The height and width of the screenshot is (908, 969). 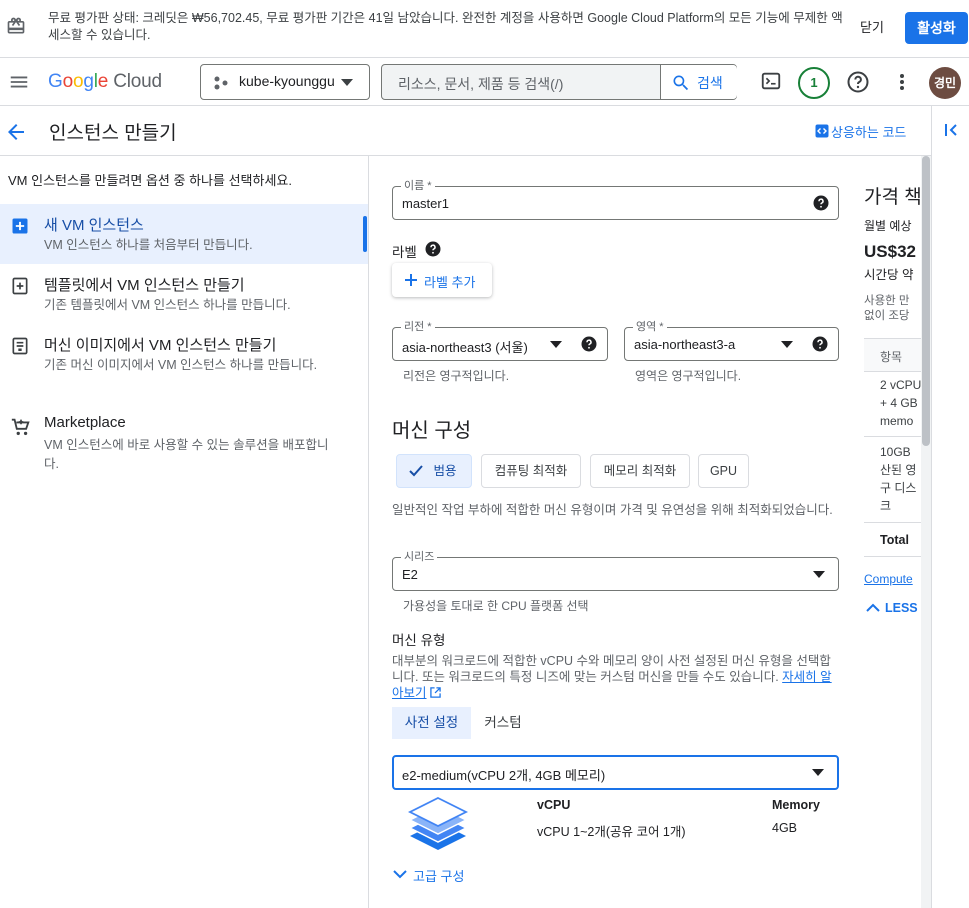 I want to click on right-side-rail, so click(x=950, y=507).